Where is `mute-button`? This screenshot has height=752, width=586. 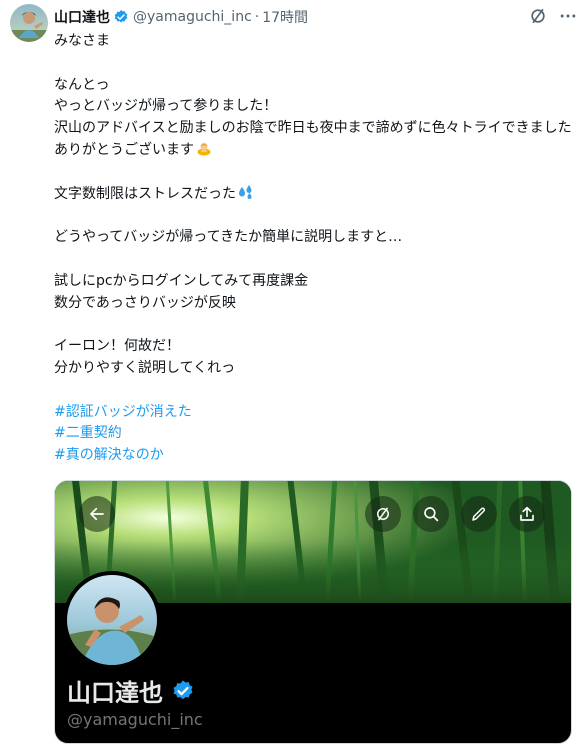
mute-button is located at coordinates (383, 514).